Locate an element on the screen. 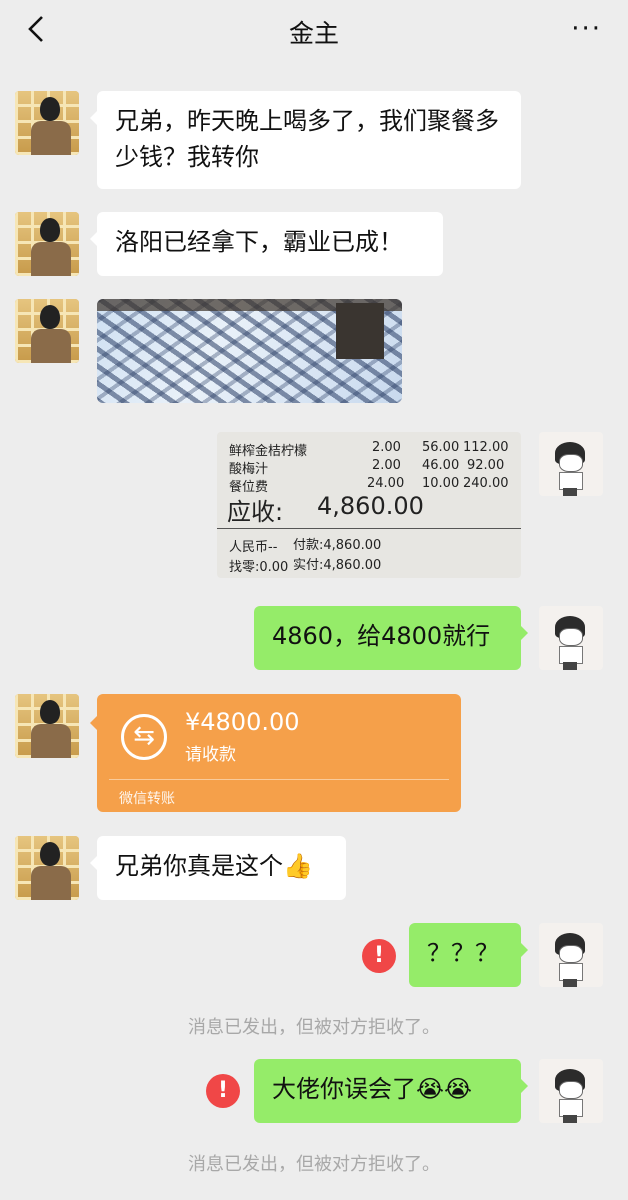  wechat-transfer-card: ⇆ ¥4800.00 请收款 微信转账 is located at coordinates (275, 753).